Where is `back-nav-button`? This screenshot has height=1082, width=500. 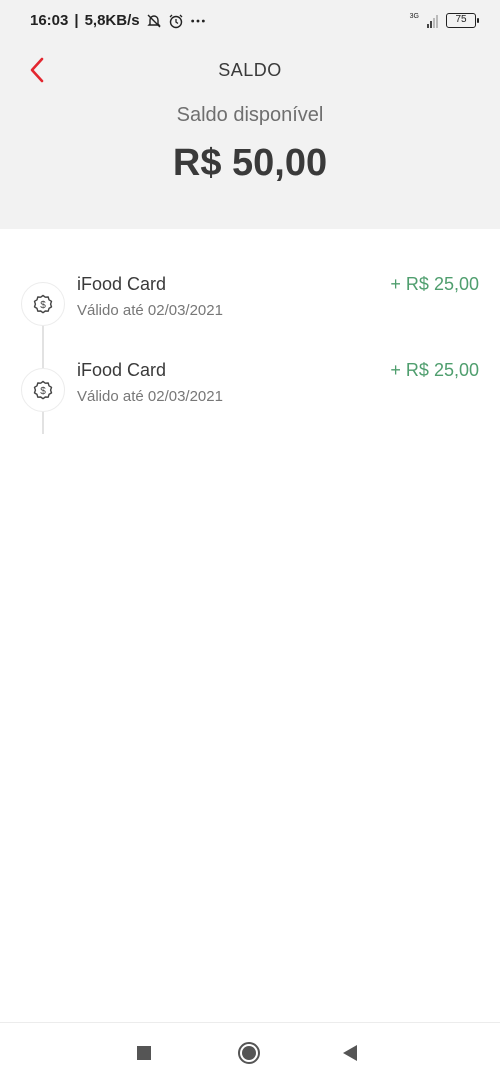 back-nav-button is located at coordinates (350, 1053).